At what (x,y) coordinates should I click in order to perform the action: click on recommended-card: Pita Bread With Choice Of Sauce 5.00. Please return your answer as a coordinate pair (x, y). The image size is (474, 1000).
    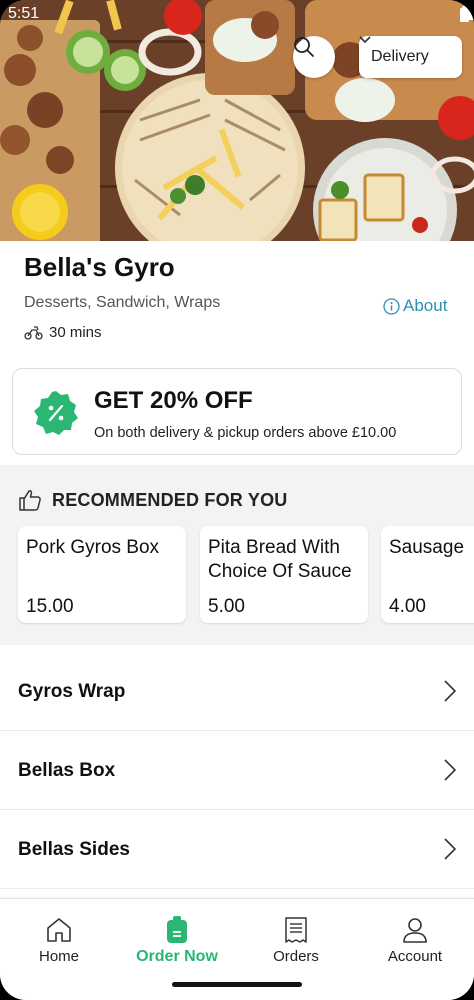
    Looking at the image, I should click on (284, 574).